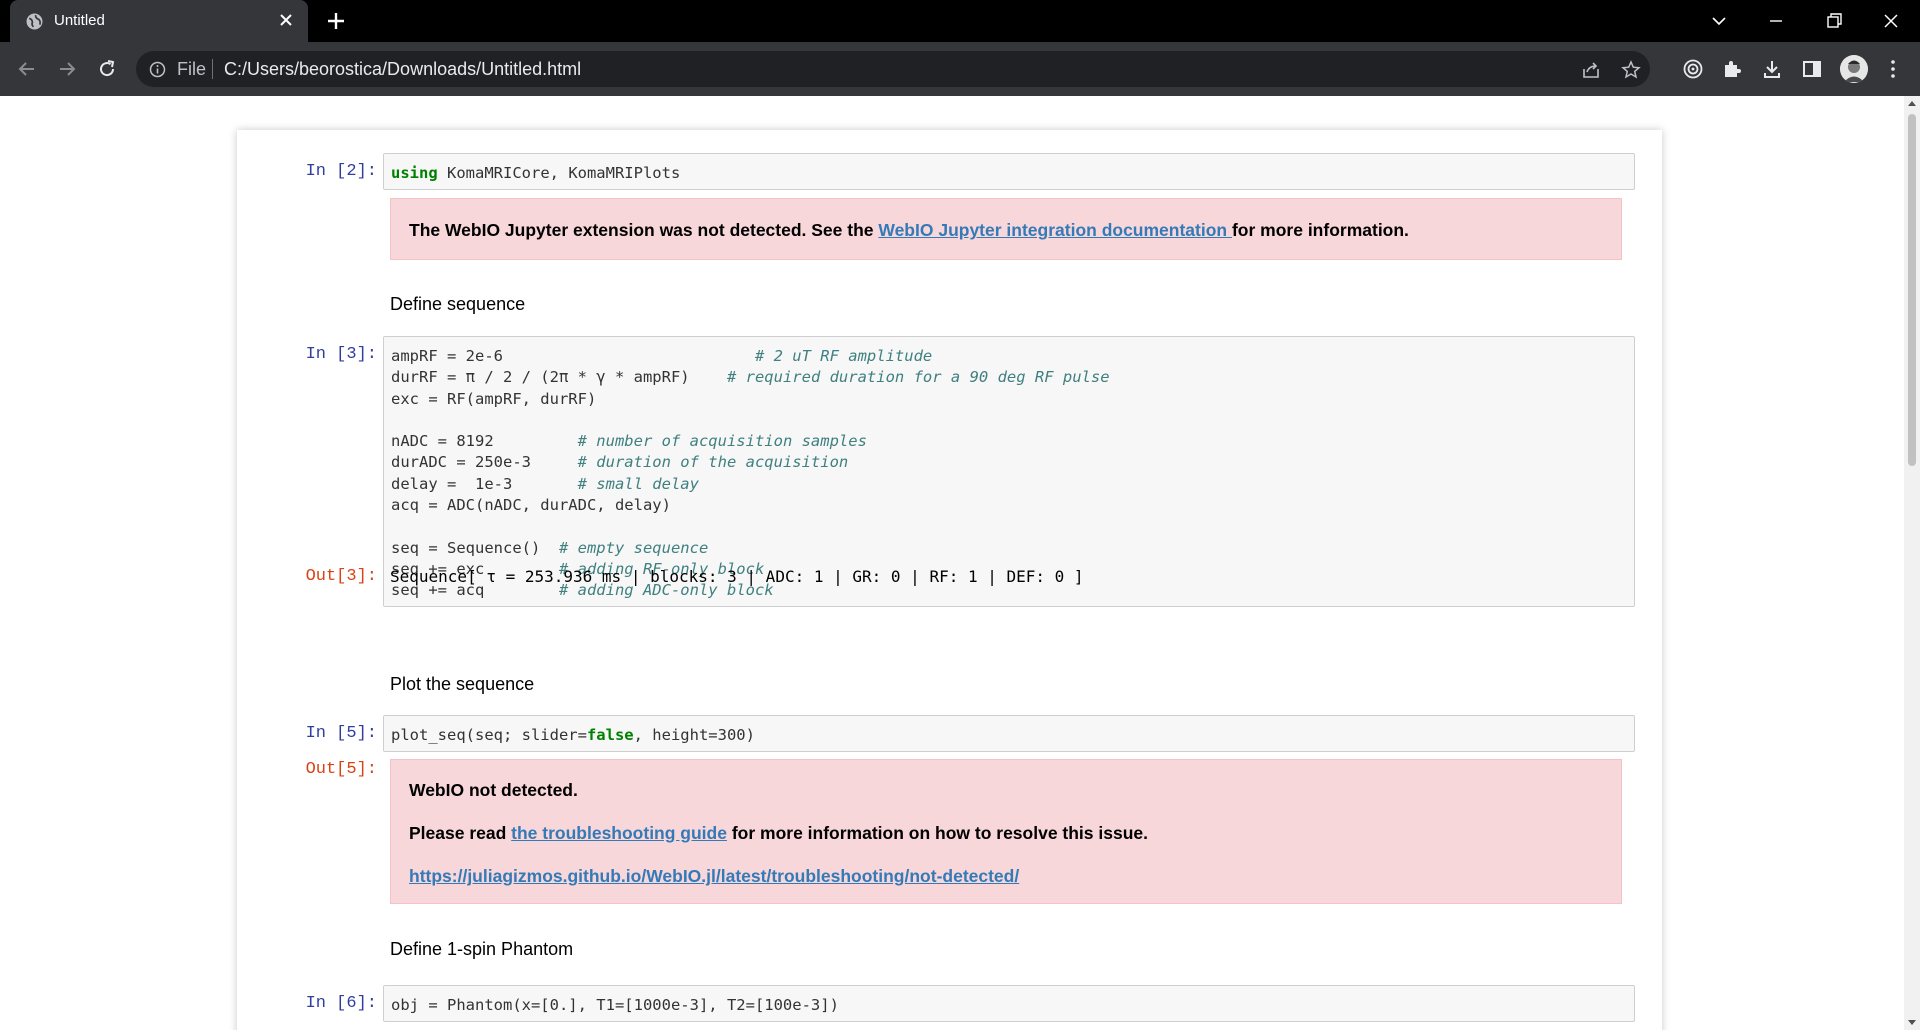 Image resolution: width=1920 pixels, height=1030 pixels. I want to click on input-prompt: In [3]:, so click(341, 354).